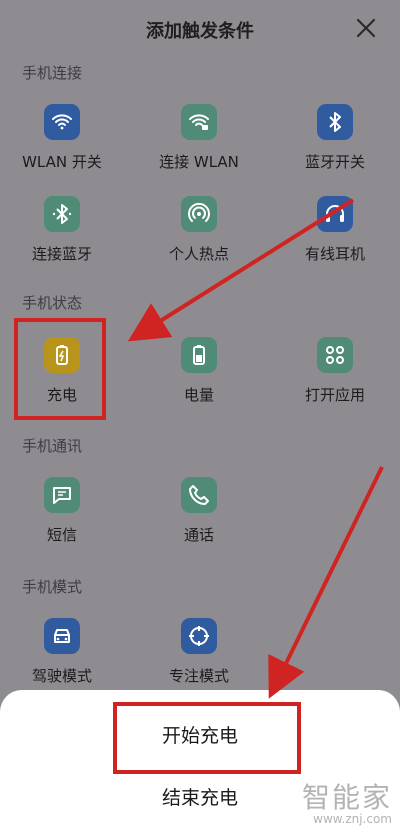 This screenshot has width=400, height=835. I want to click on item-label: 电量, so click(198, 395).